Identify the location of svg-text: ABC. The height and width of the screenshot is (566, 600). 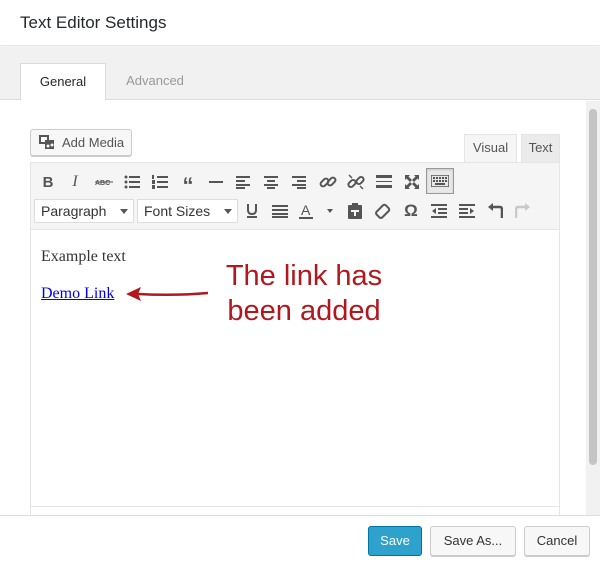
(102, 183).